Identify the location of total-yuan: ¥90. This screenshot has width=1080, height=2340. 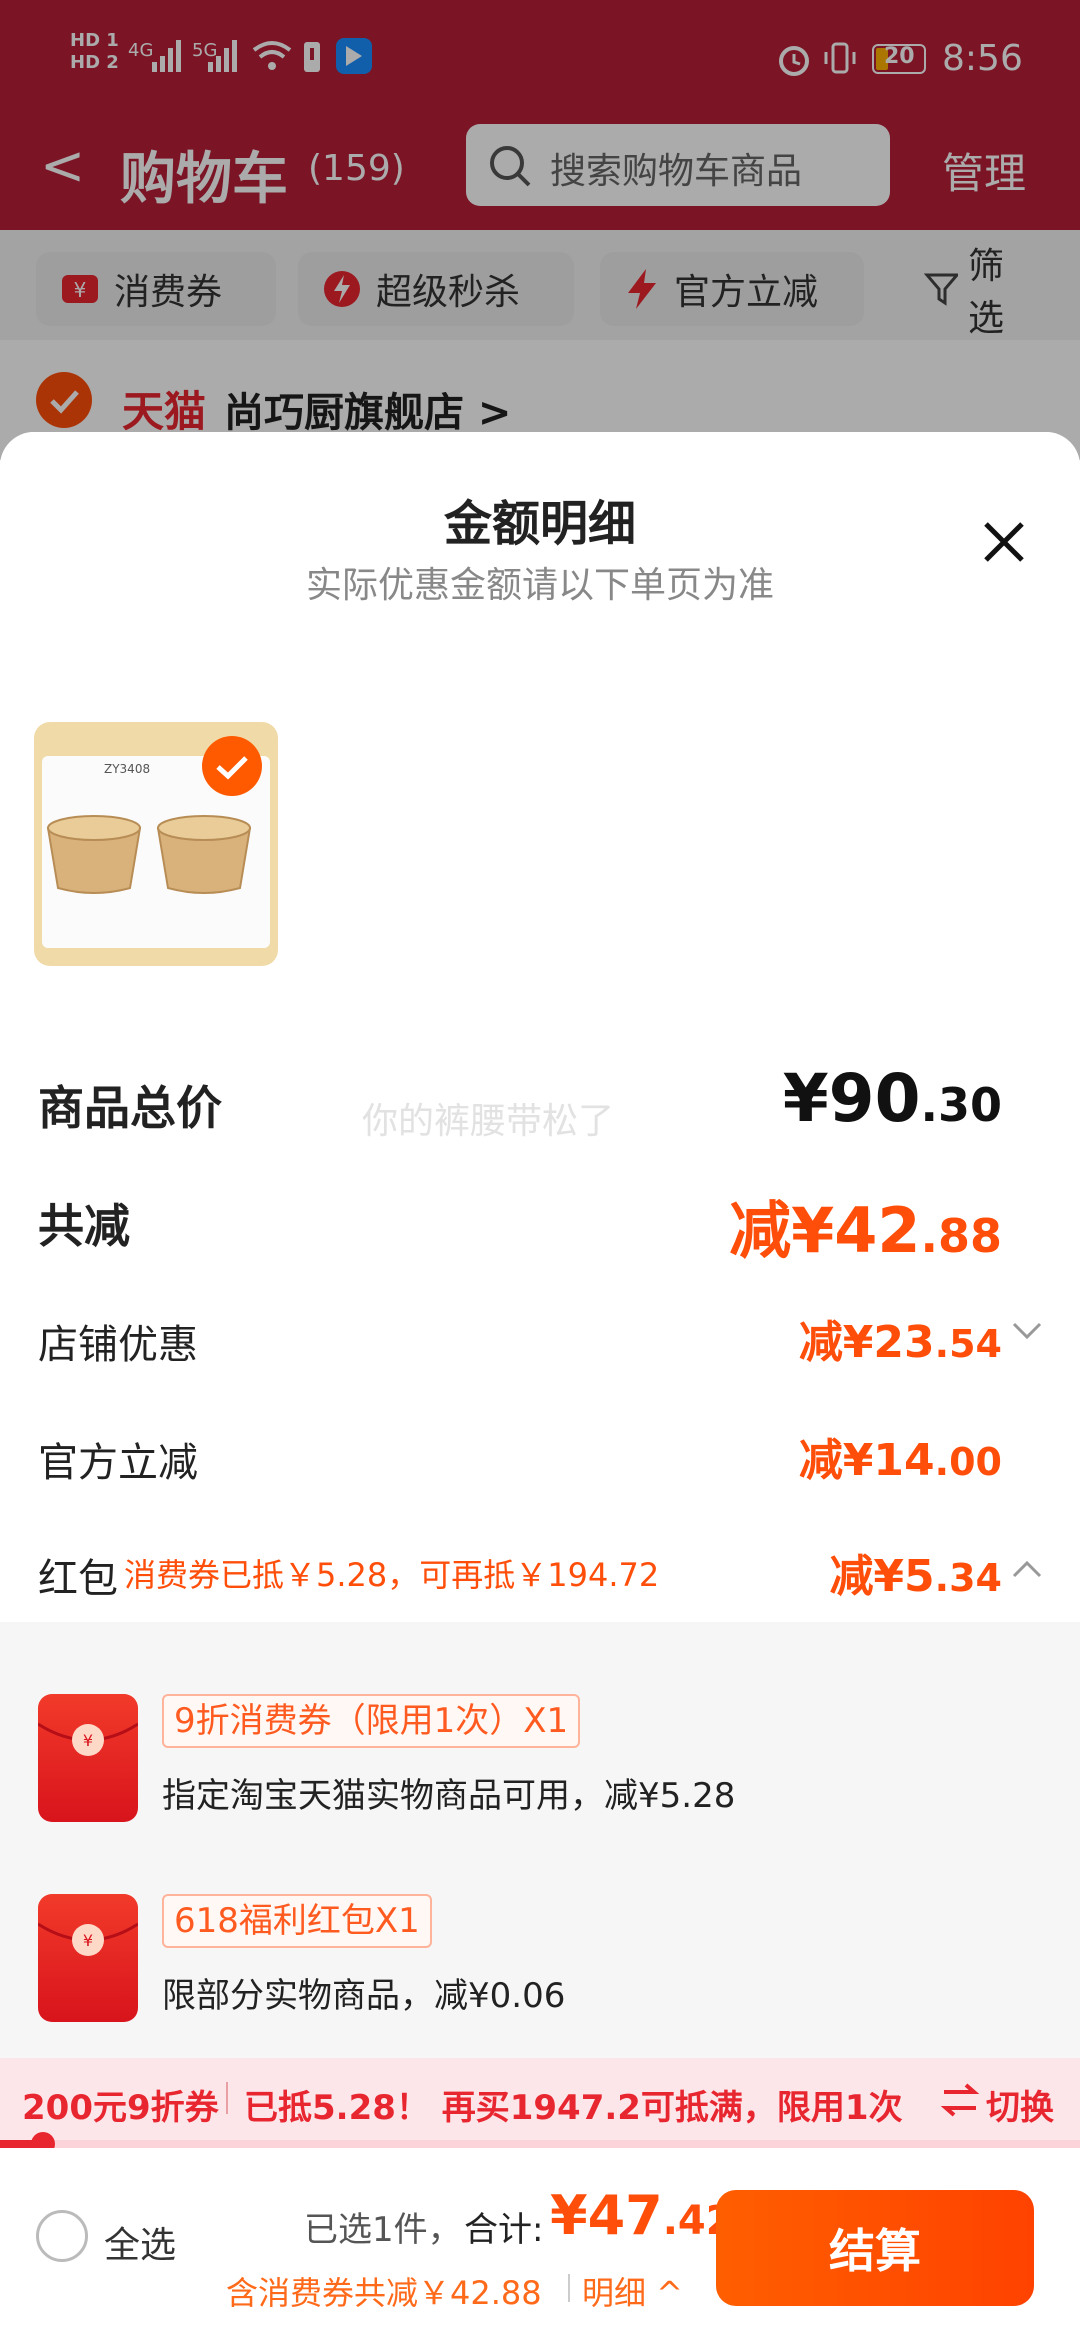
(851, 1098).